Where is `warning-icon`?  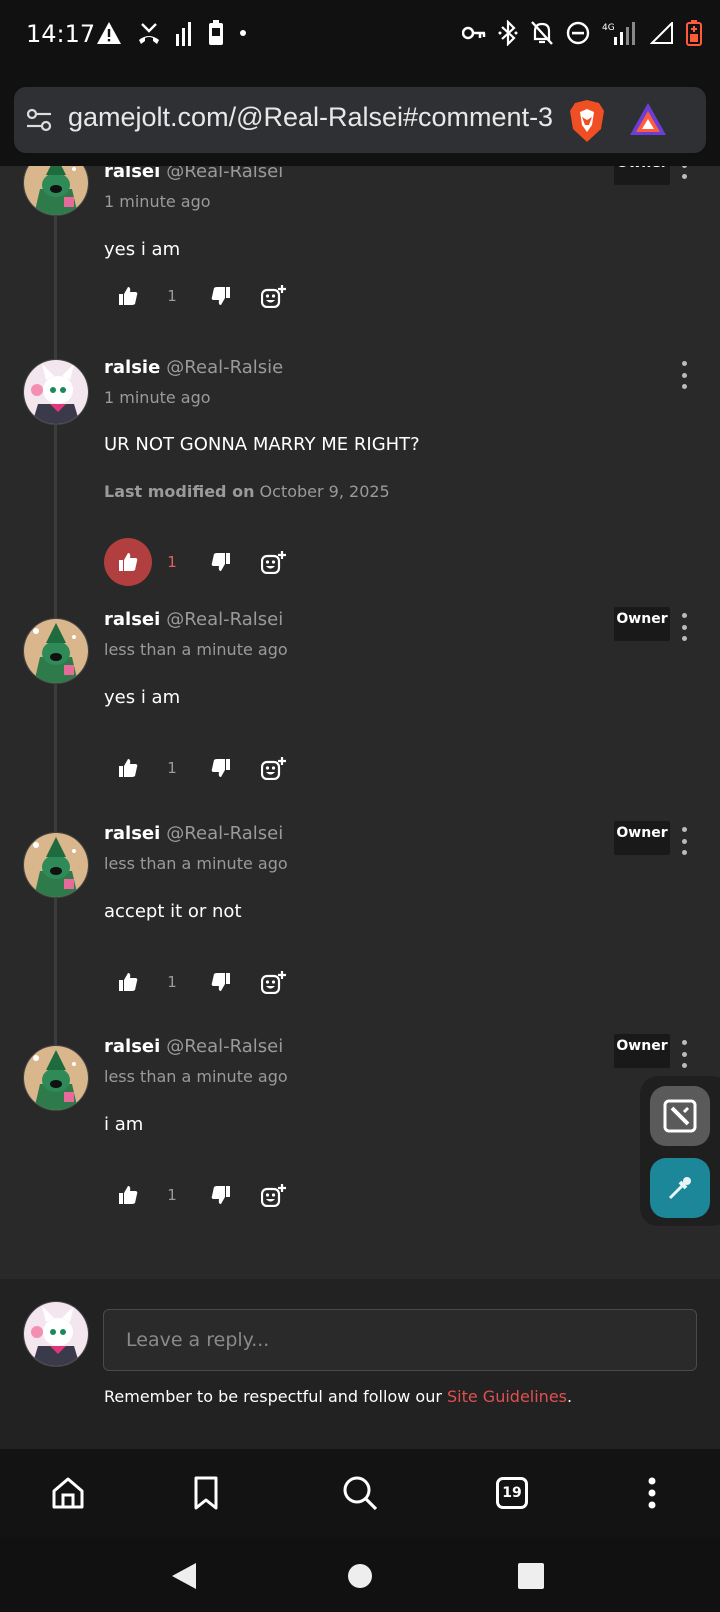
warning-icon is located at coordinates (109, 33).